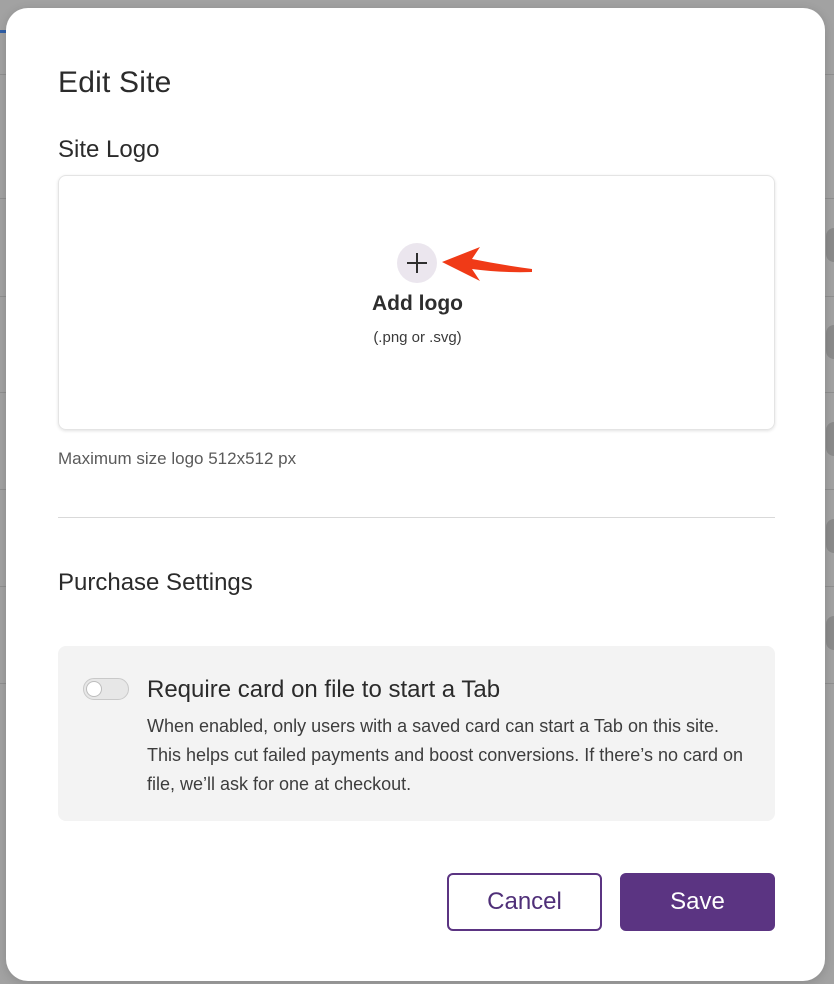 This screenshot has height=984, width=834. I want to click on logo-size-hint: Maximum size logo 512x512 px, so click(177, 458).